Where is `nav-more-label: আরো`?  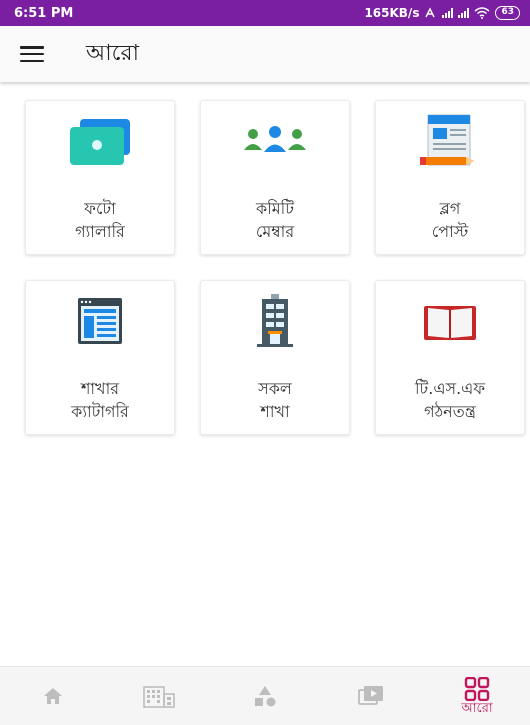 nav-more-label: আরো is located at coordinates (477, 708).